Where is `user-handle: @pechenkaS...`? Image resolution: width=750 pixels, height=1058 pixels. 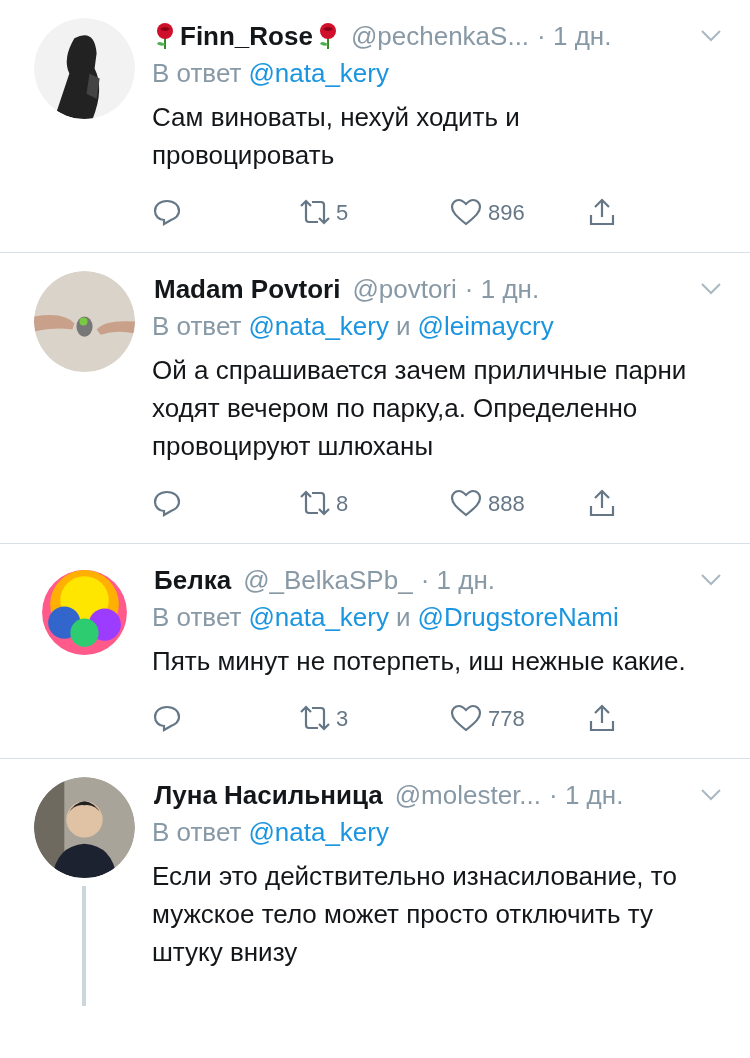 user-handle: @pechenkaS... is located at coordinates (440, 36).